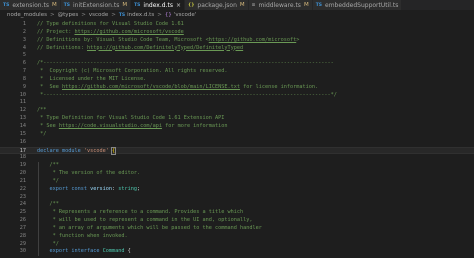 Image resolution: width=474 pixels, height=258 pixels. What do you see at coordinates (237, 166) in the screenshot?
I see `code-line: 19 /**` at bounding box center [237, 166].